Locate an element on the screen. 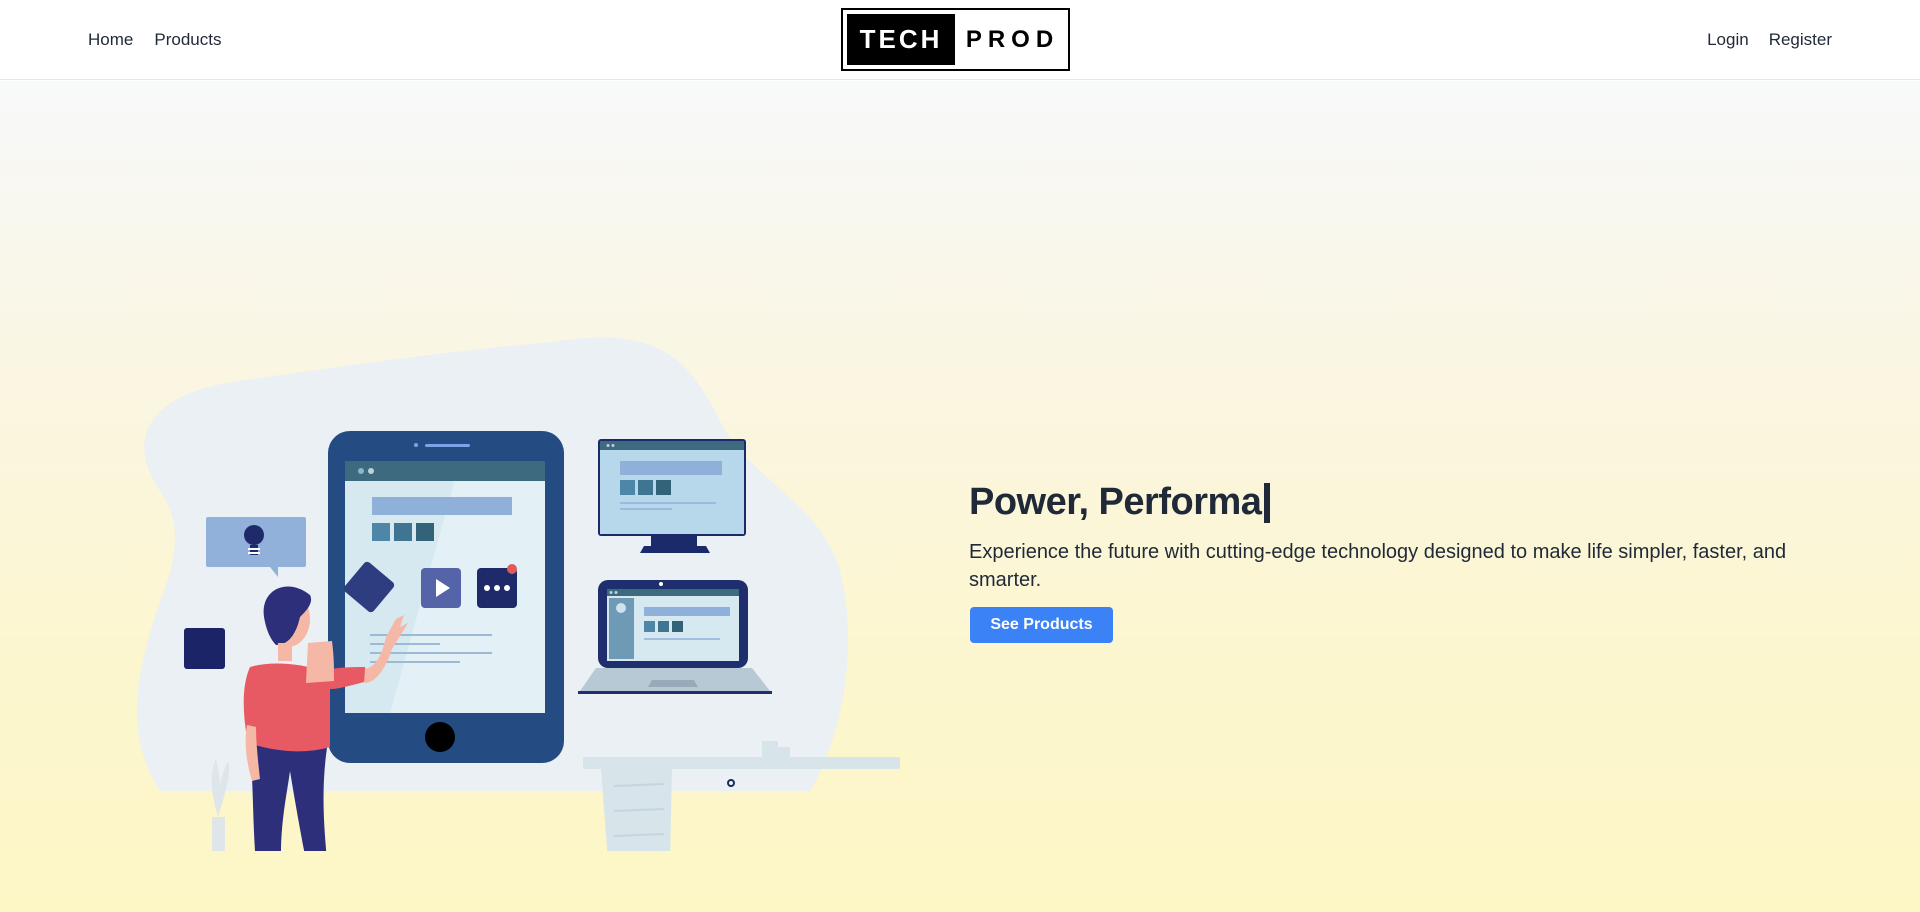  tablet-home-button is located at coordinates (440, 737).